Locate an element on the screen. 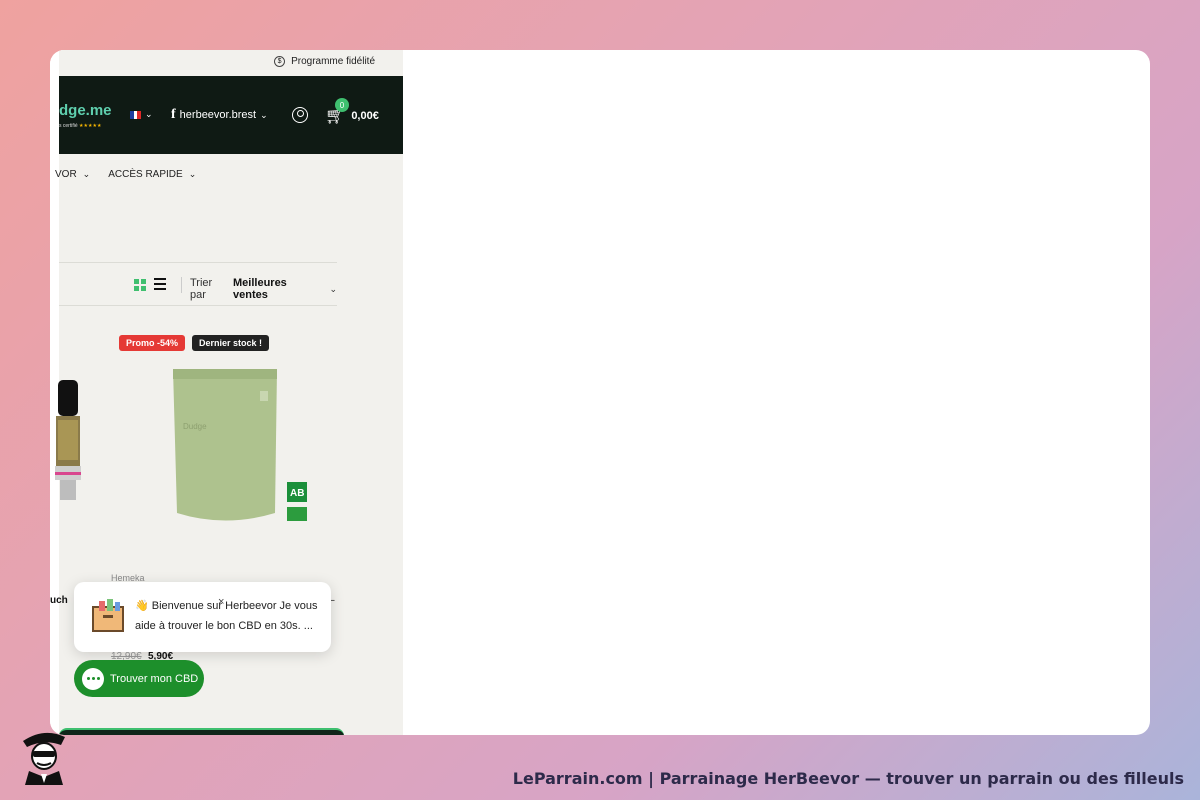 This screenshot has width=1200, height=800. facebook-icon: f is located at coordinates (173, 114).